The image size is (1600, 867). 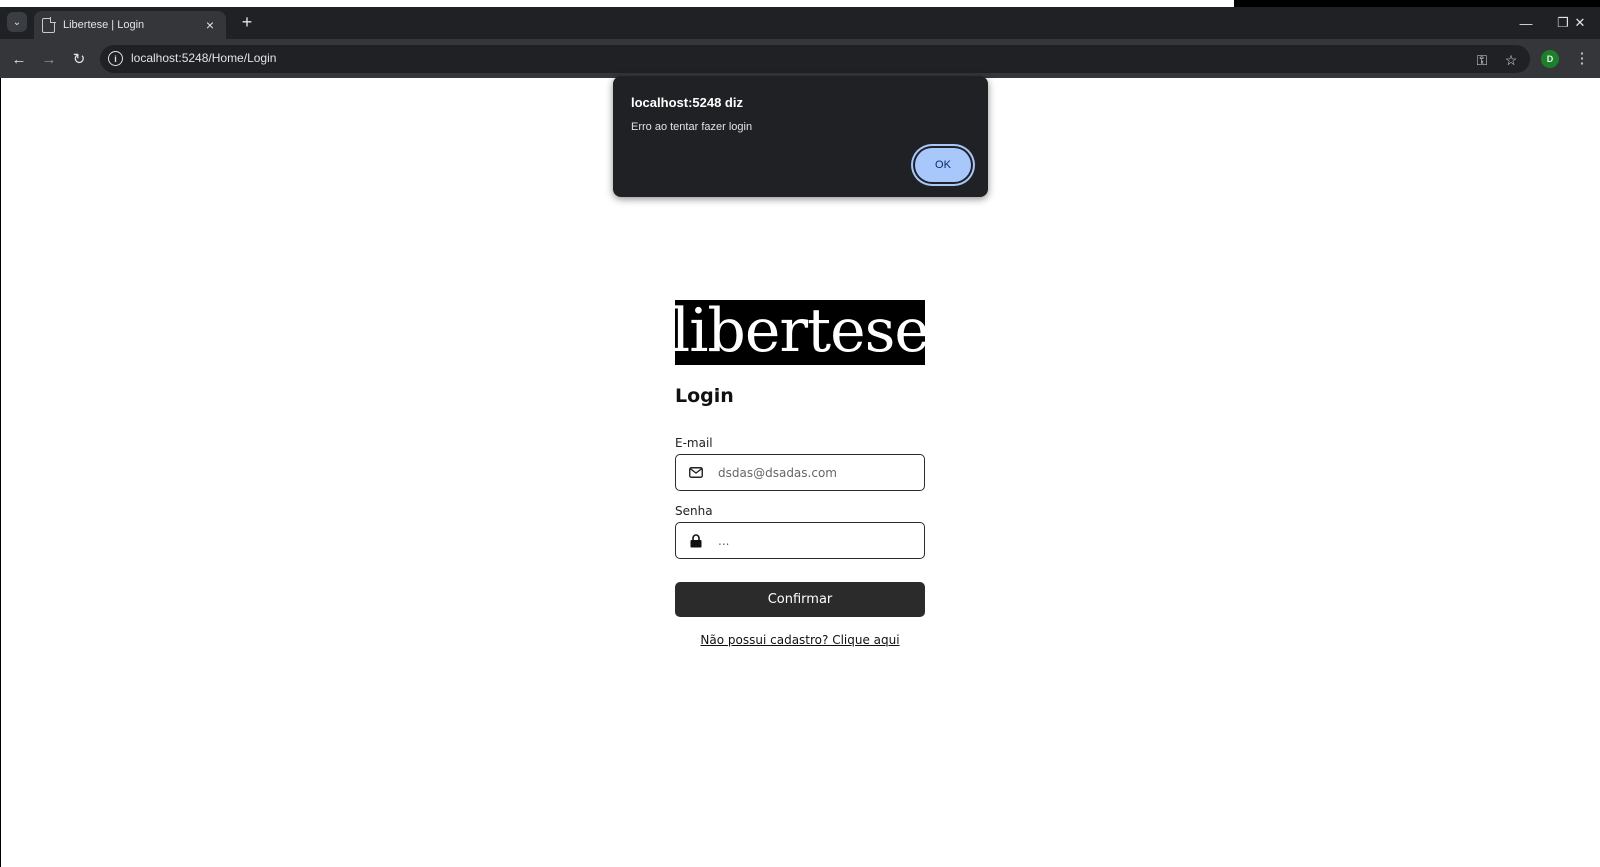 I want to click on dialog-message: Erro ao tentar fazer login, so click(x=692, y=127).